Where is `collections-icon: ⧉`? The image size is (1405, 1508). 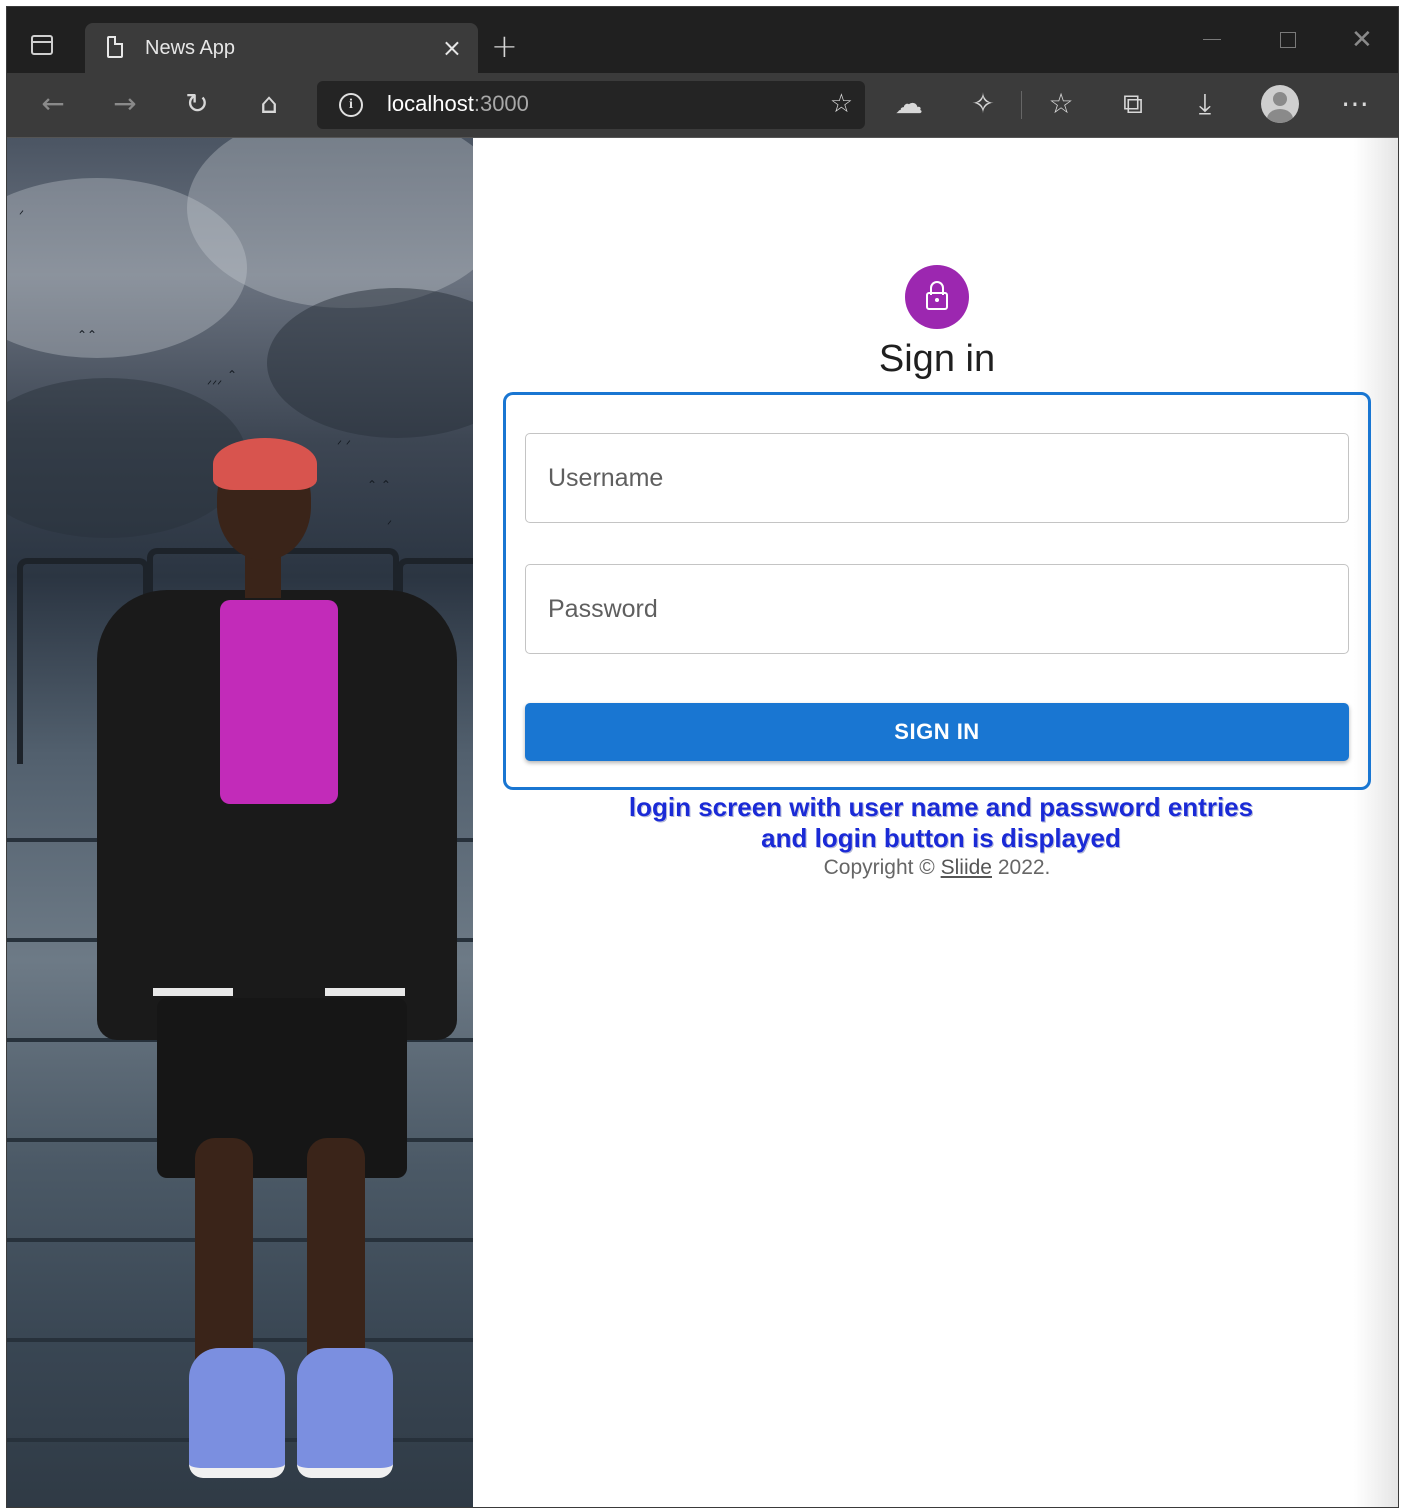 collections-icon: ⧉ is located at coordinates (1133, 104).